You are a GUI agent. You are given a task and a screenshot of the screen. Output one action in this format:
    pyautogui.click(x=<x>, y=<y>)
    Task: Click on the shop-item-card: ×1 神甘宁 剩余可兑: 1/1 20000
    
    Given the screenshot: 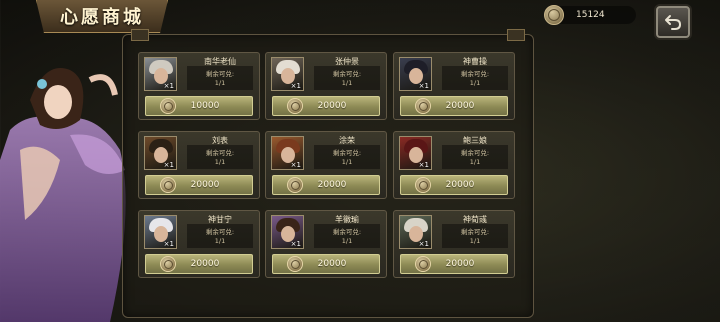 What is the action you would take?
    pyautogui.click(x=199, y=244)
    